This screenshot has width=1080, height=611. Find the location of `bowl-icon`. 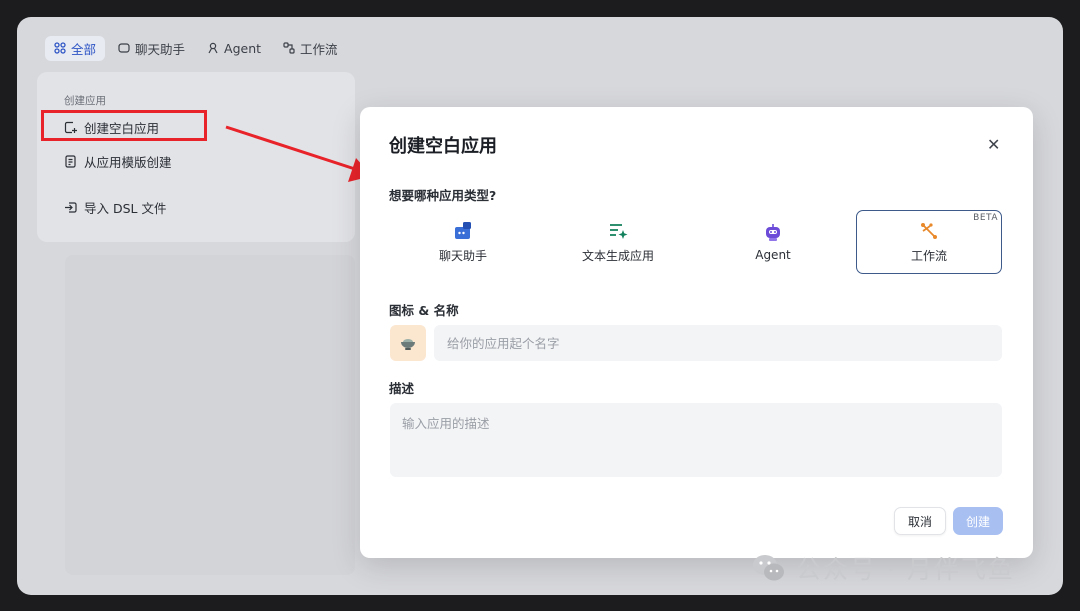

bowl-icon is located at coordinates (408, 344).